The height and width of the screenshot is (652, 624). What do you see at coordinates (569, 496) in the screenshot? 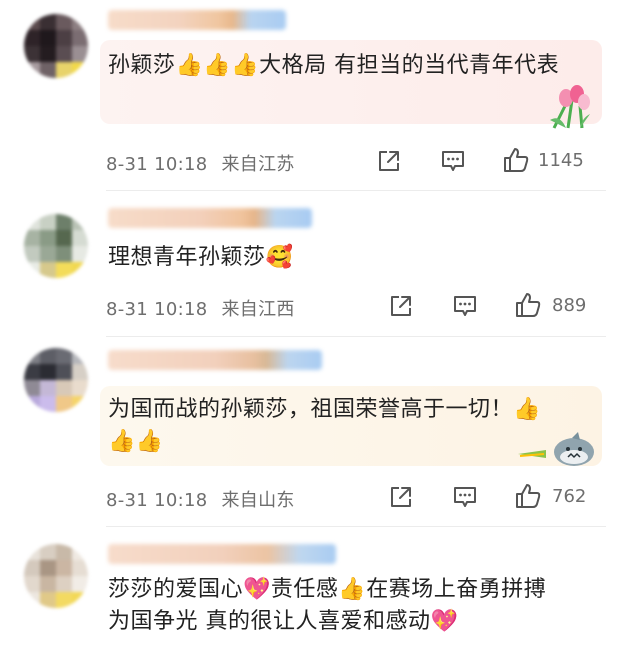
I see `like-count: 762` at bounding box center [569, 496].